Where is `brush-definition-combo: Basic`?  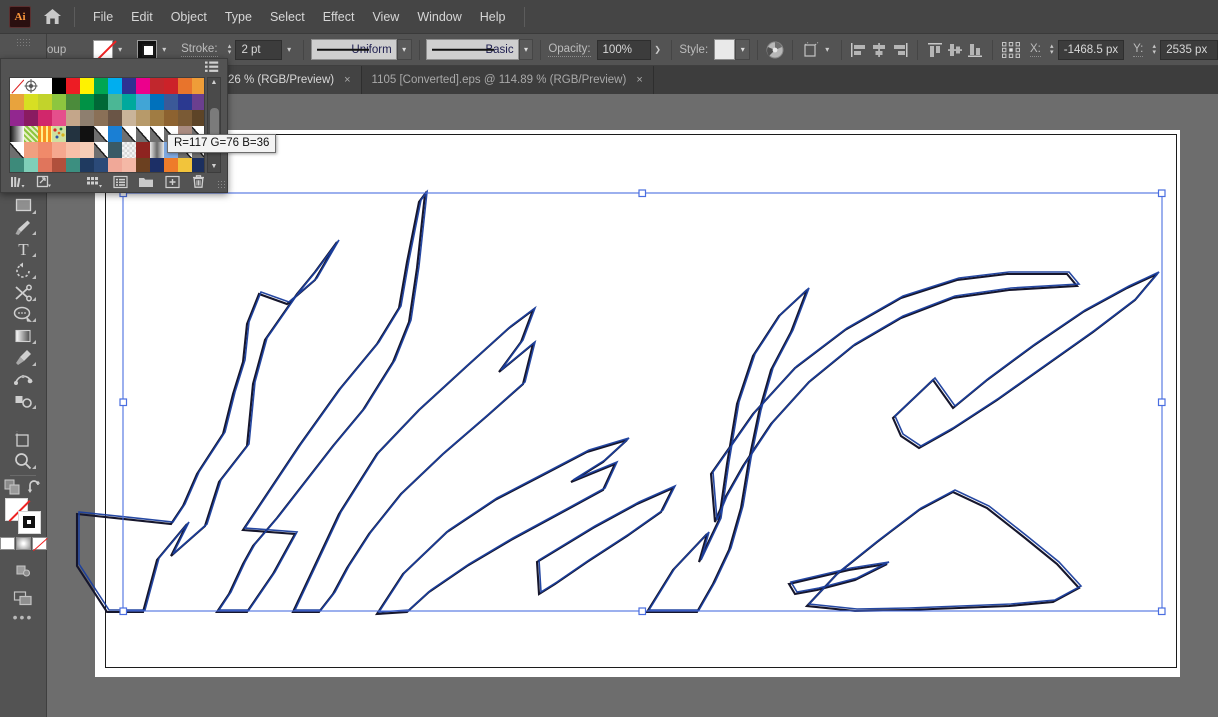
brush-definition-combo: Basic is located at coordinates (472, 49).